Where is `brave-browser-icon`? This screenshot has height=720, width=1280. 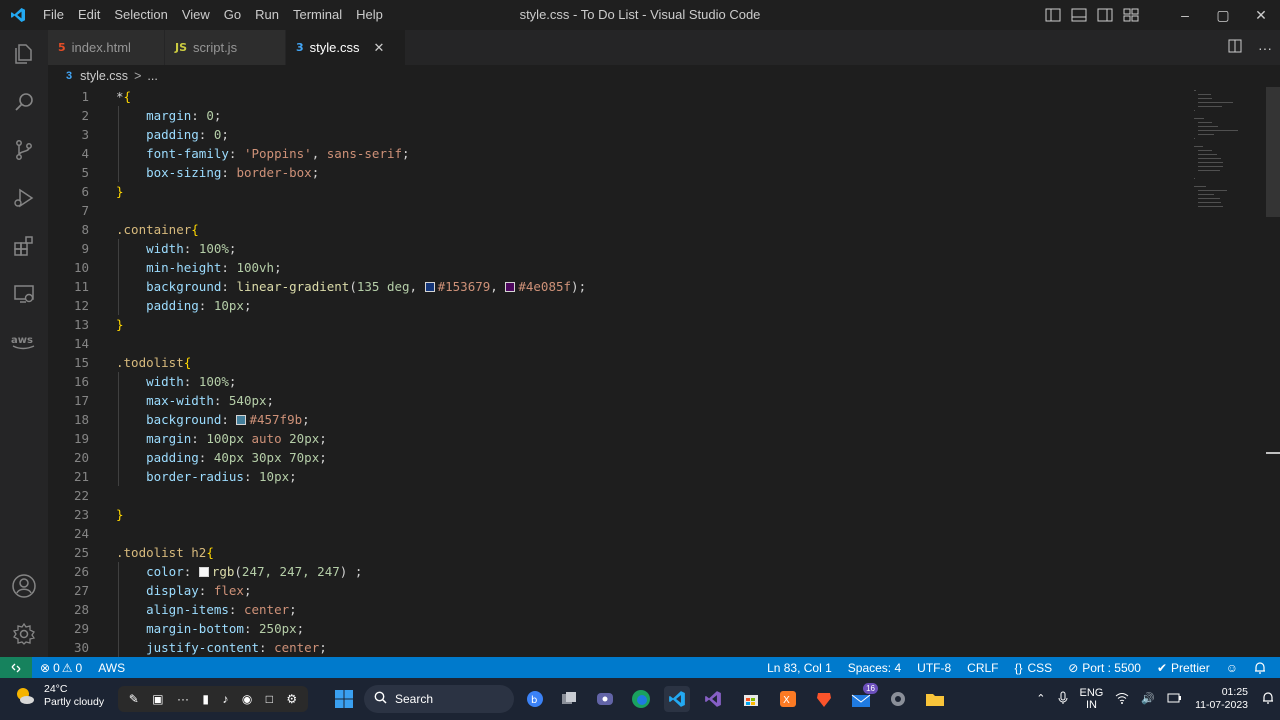
brave-browser-icon is located at coordinates (824, 699).